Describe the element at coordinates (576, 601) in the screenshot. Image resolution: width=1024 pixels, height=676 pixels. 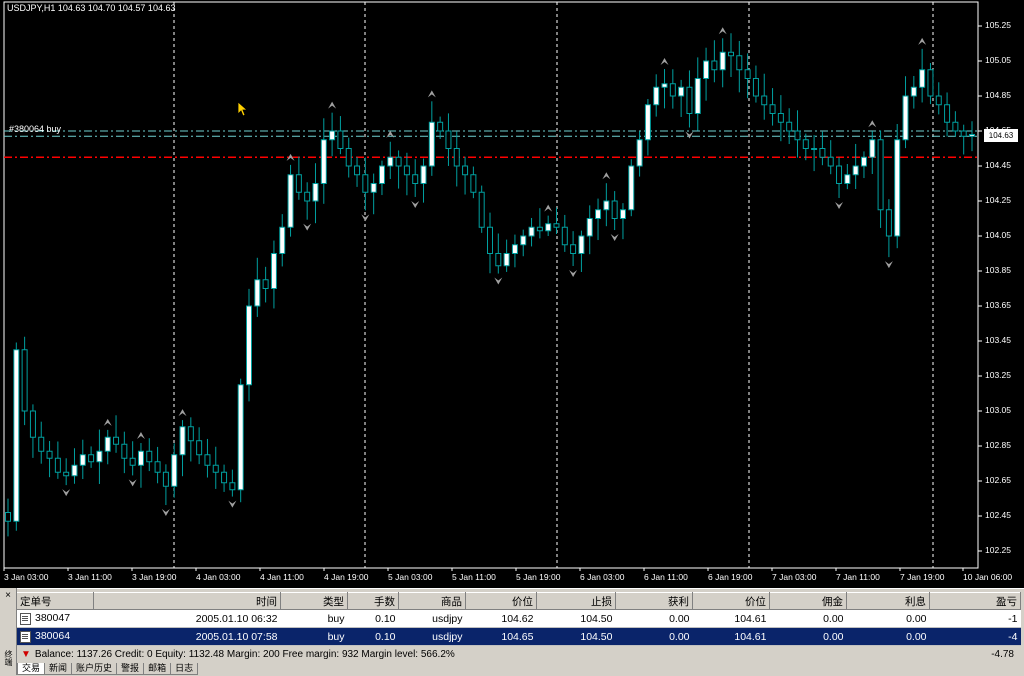
I see `col-stop-loss: 止损` at that location.